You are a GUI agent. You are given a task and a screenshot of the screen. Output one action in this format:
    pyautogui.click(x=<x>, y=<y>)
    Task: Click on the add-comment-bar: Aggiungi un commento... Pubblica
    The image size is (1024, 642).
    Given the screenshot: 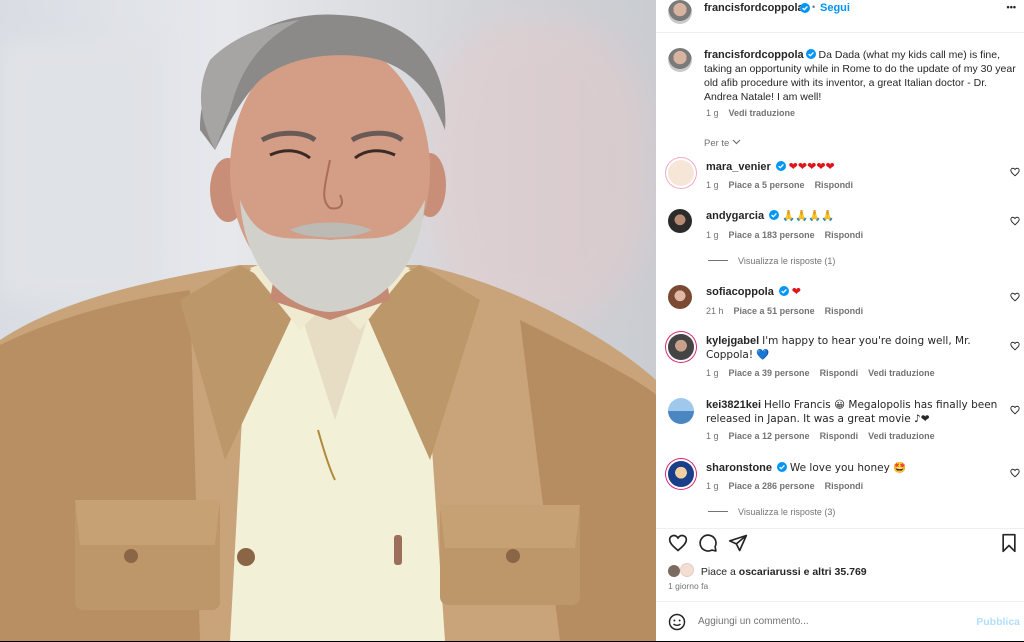 What is the action you would take?
    pyautogui.click(x=840, y=621)
    